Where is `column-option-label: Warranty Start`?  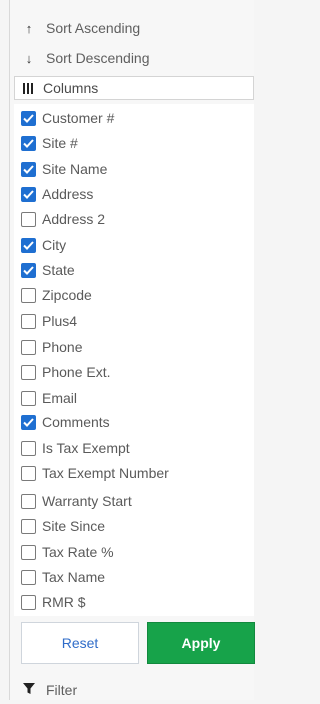
column-option-label: Warranty Start is located at coordinates (87, 501).